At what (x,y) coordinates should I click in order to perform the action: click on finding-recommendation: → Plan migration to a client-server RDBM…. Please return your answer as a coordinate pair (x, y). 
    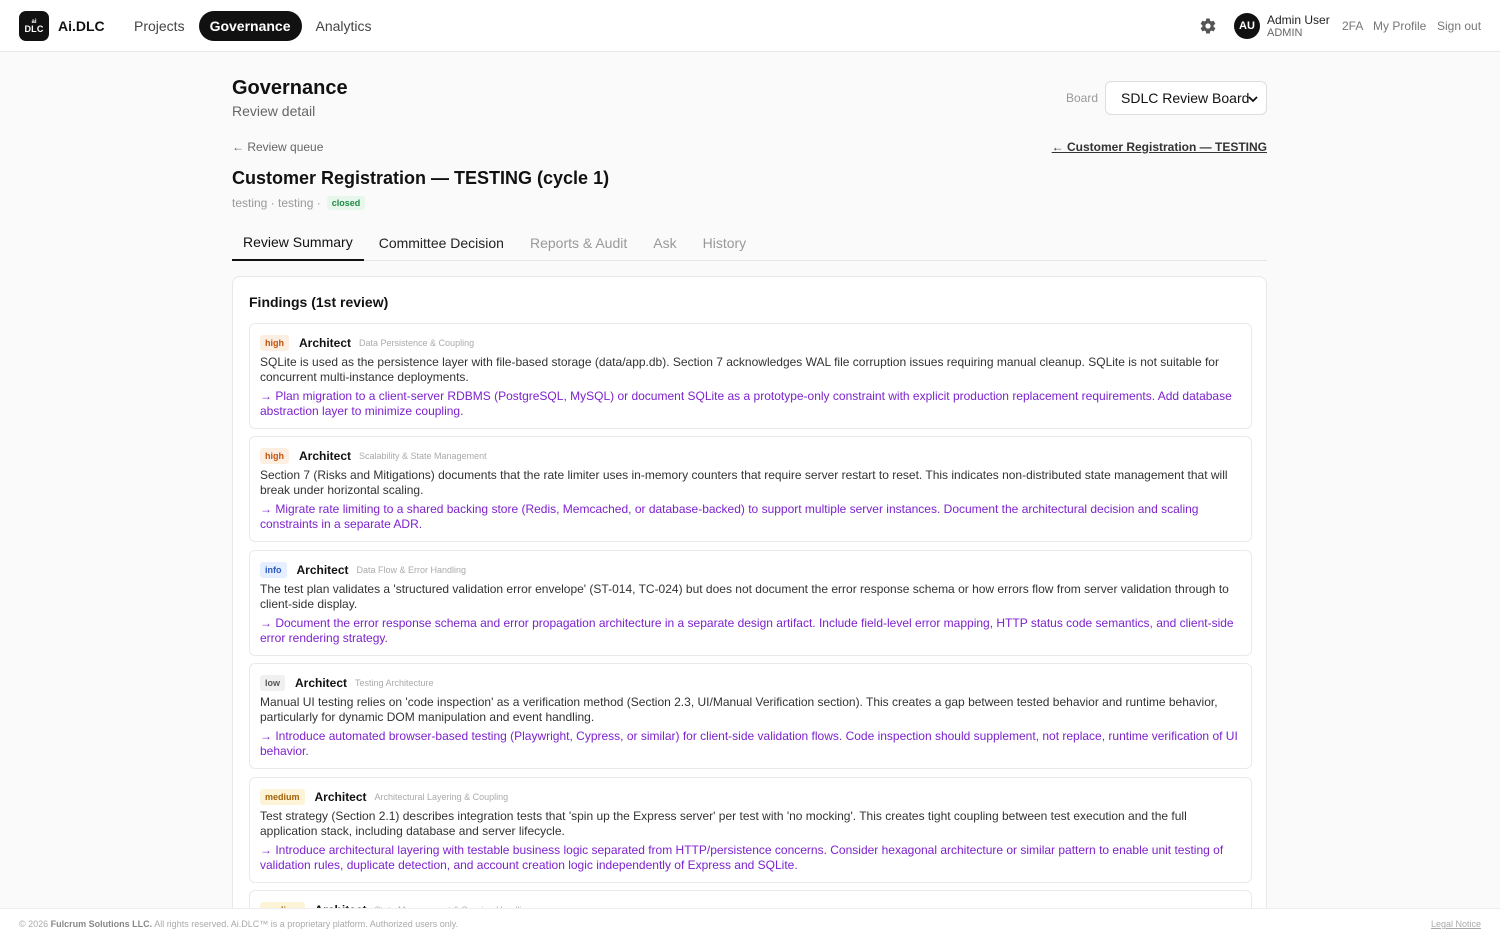
    Looking at the image, I should click on (746, 403).